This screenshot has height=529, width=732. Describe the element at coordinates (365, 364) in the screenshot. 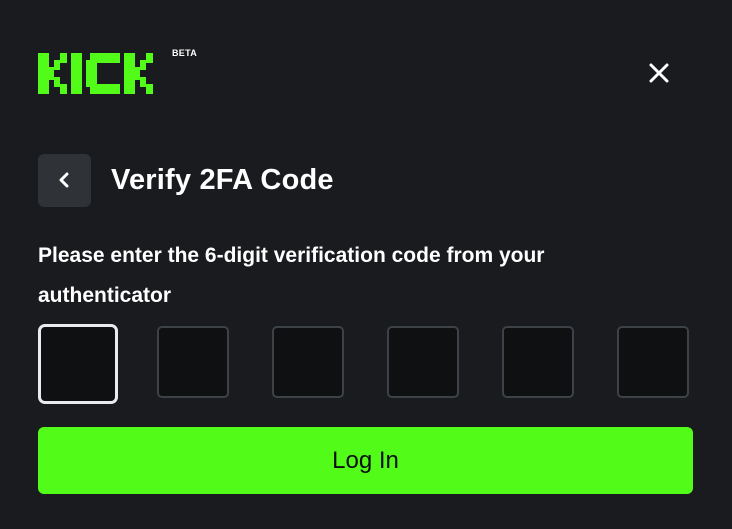

I see `code-input-group` at that location.